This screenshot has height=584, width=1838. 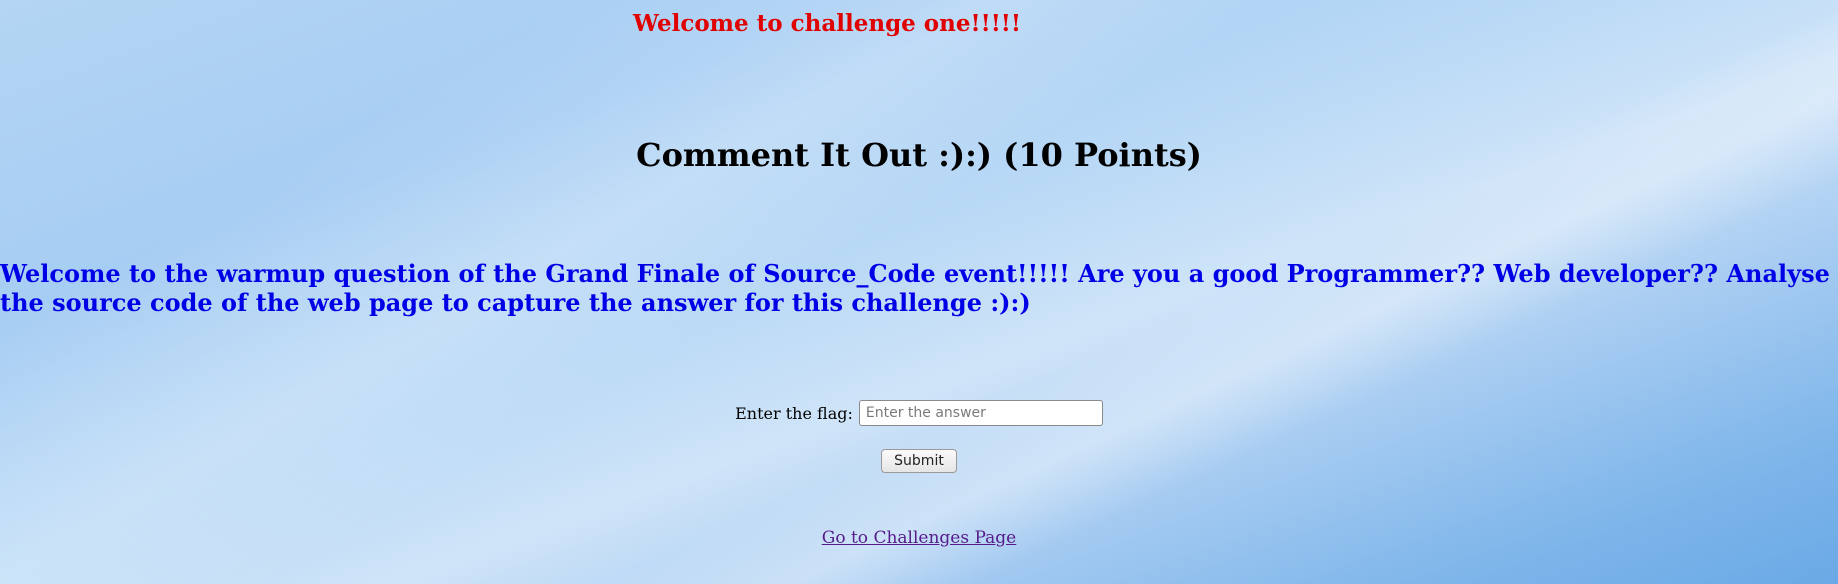 I want to click on flag-label: Enter the flag:, so click(x=794, y=413).